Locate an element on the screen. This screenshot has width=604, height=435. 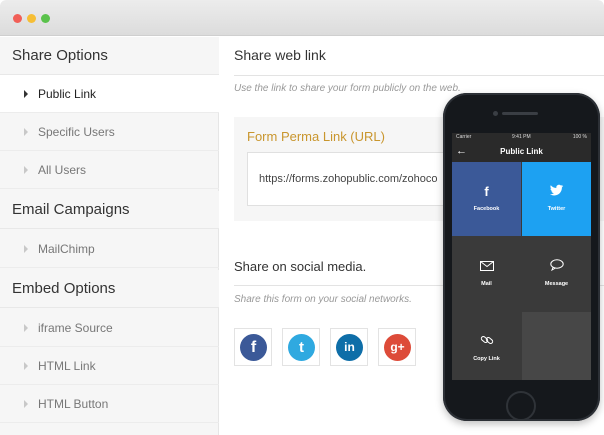
home-button is located at coordinates (521, 406).